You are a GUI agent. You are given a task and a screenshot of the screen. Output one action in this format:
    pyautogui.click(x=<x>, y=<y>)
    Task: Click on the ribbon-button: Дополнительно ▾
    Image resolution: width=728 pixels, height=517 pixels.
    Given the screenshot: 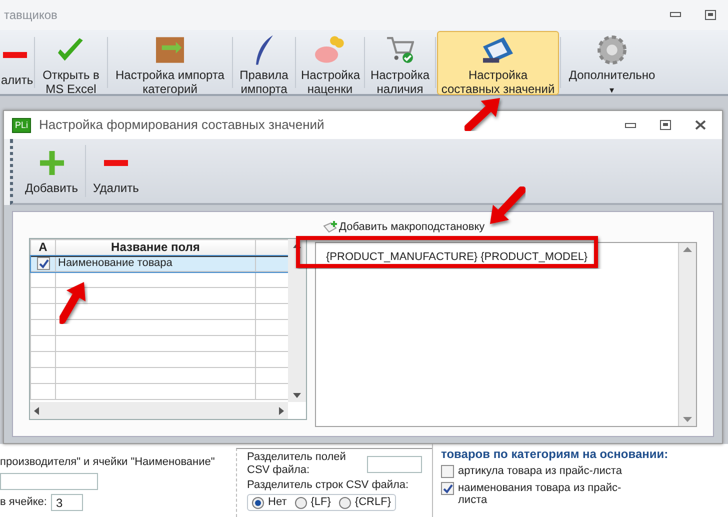 What is the action you would take?
    pyautogui.click(x=612, y=63)
    